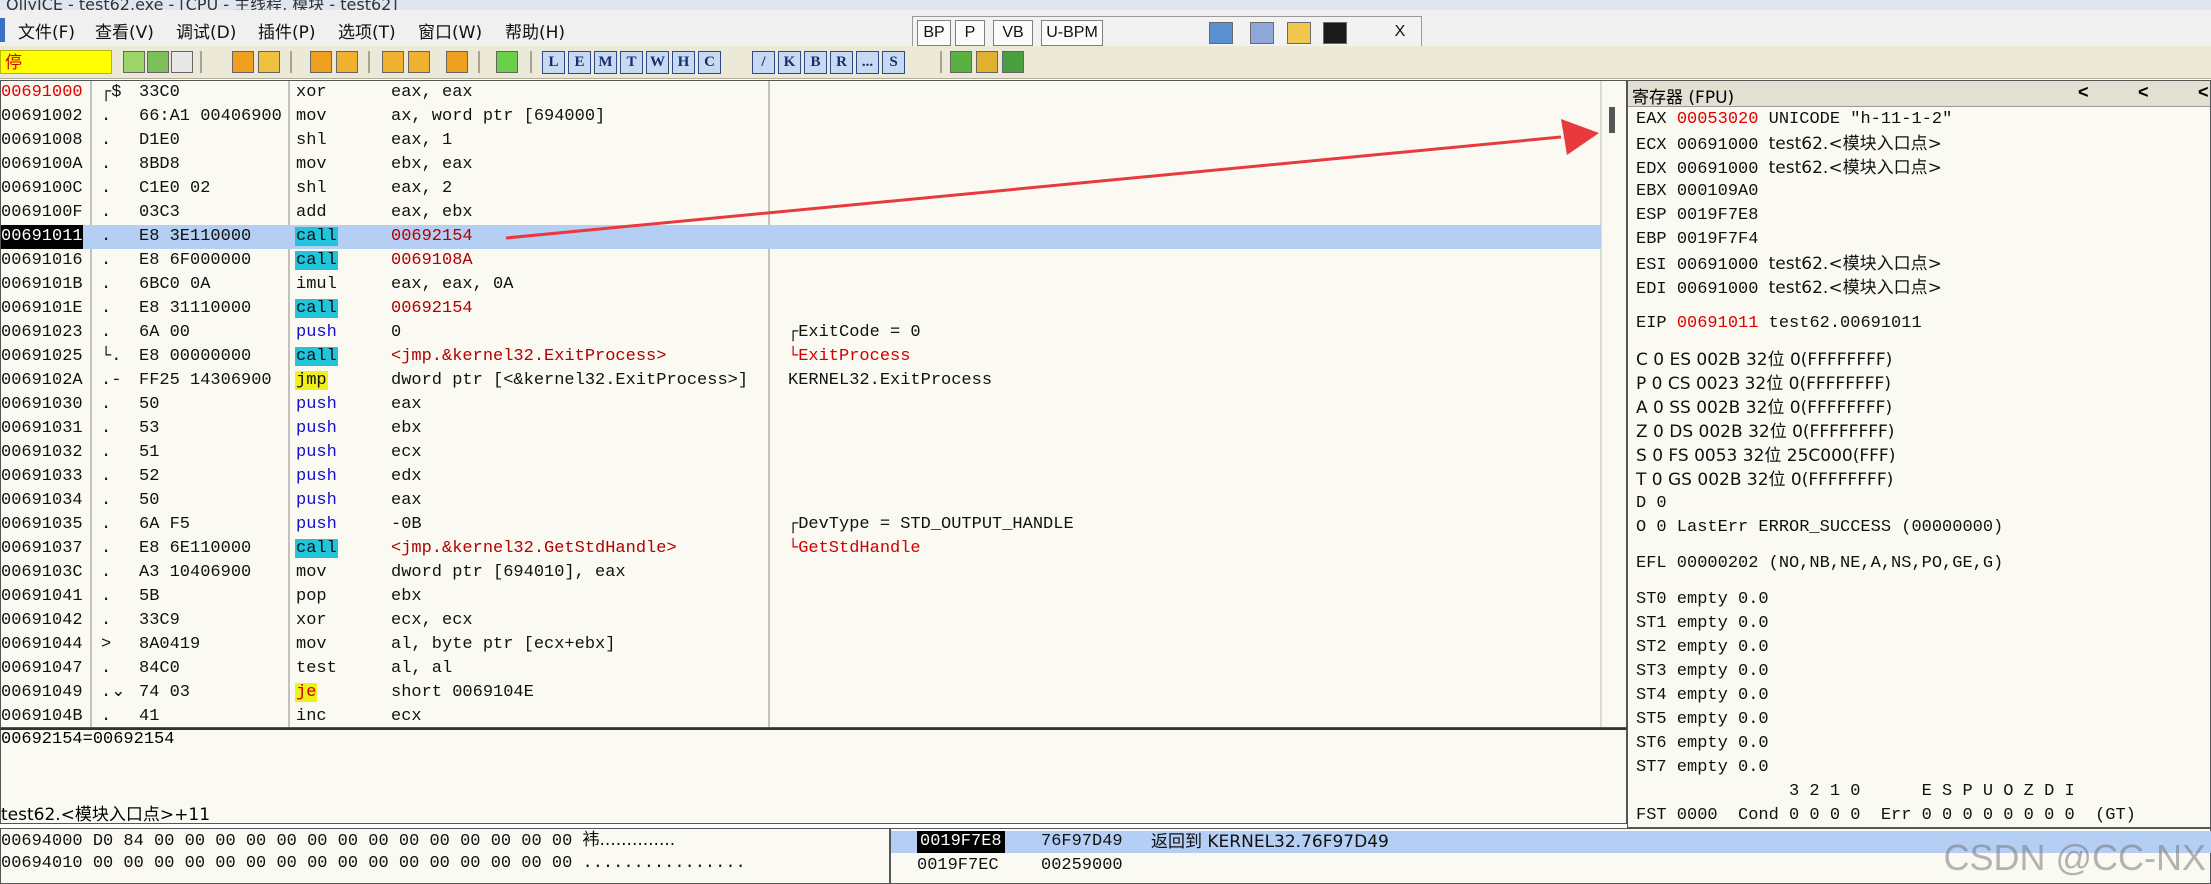  I want to click on restart-icon, so click(158, 62).